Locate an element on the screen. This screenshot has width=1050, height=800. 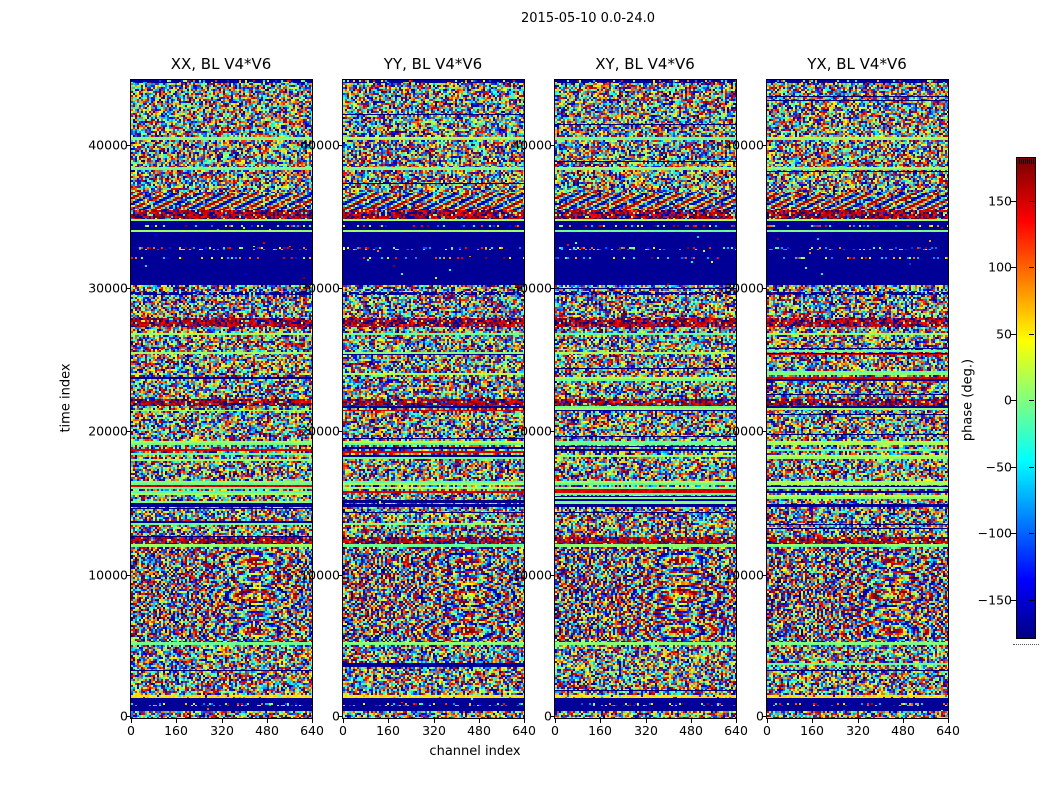
heatmap-panel-xy is located at coordinates (645, 399).